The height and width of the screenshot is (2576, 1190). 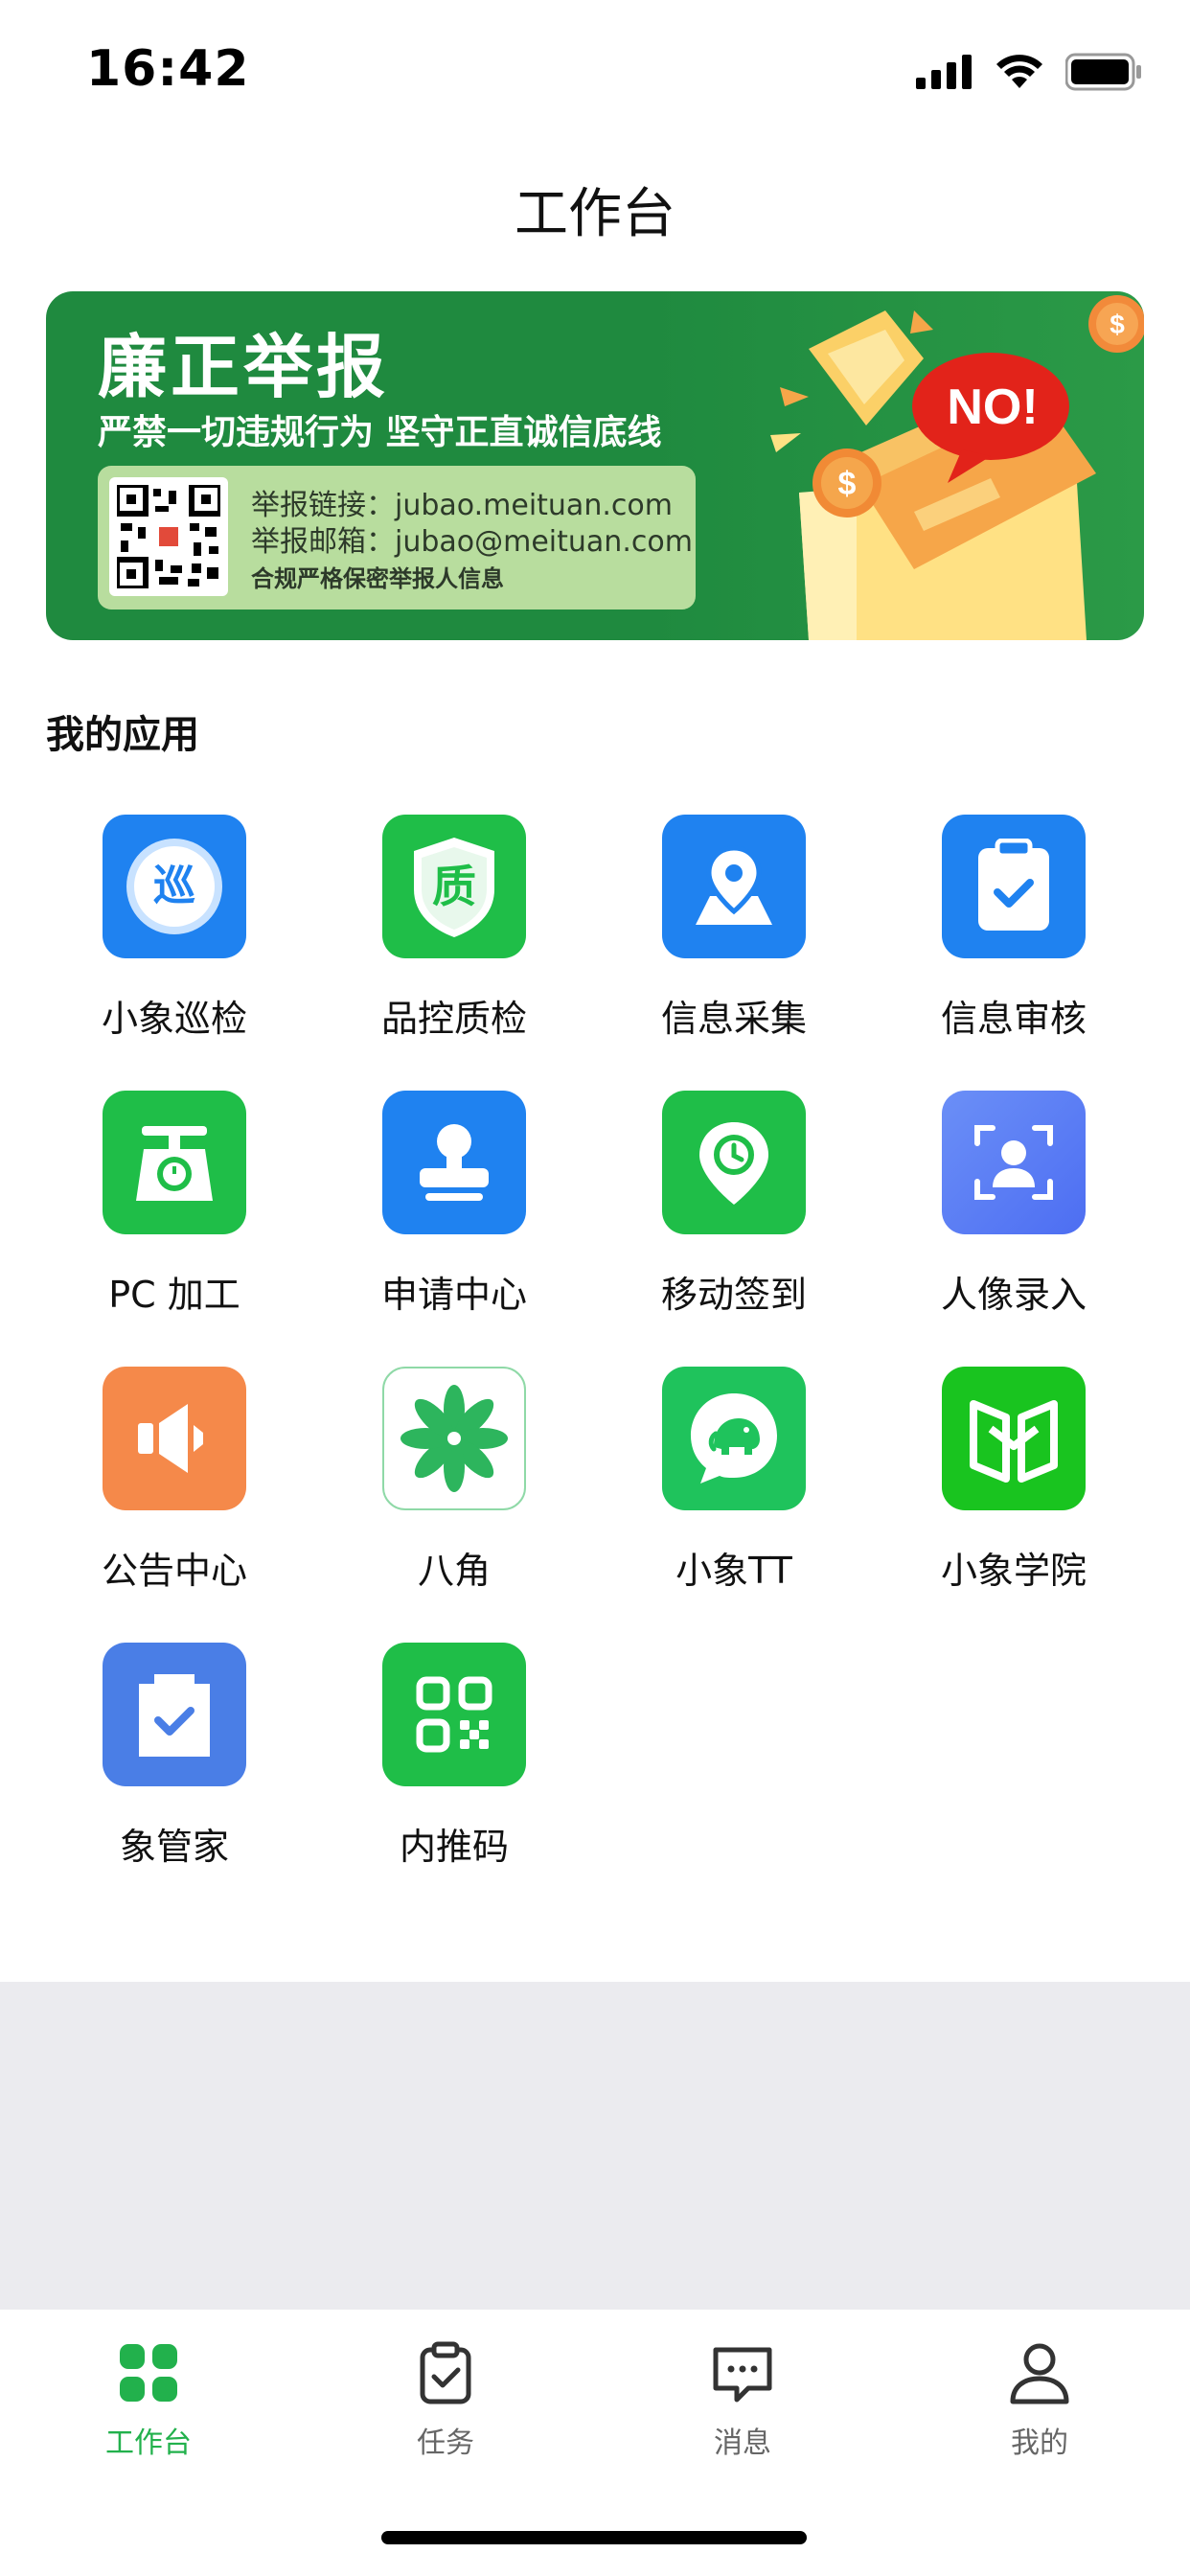 What do you see at coordinates (734, 886) in the screenshot?
I see `map-pin-icon` at bounding box center [734, 886].